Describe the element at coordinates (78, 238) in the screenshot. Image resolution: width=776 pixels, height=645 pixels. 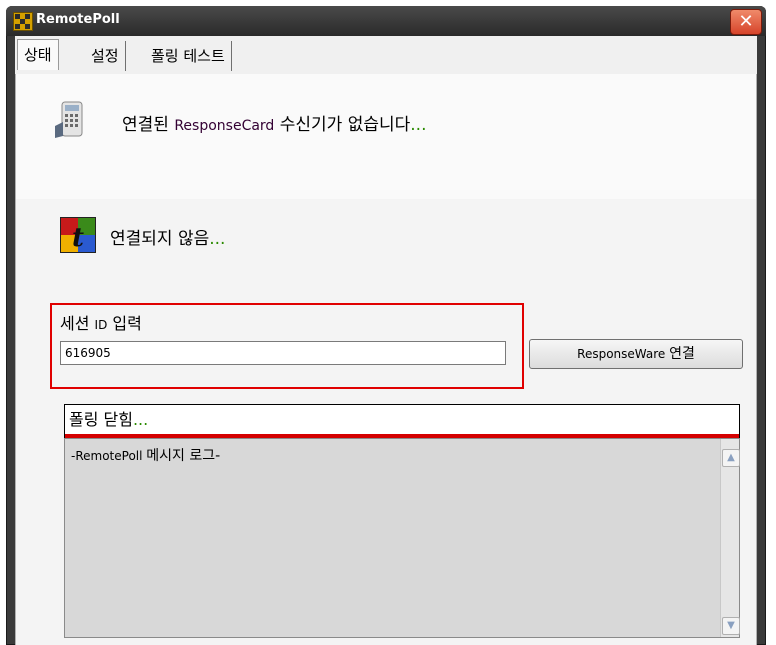
I see `svg-text: t` at that location.